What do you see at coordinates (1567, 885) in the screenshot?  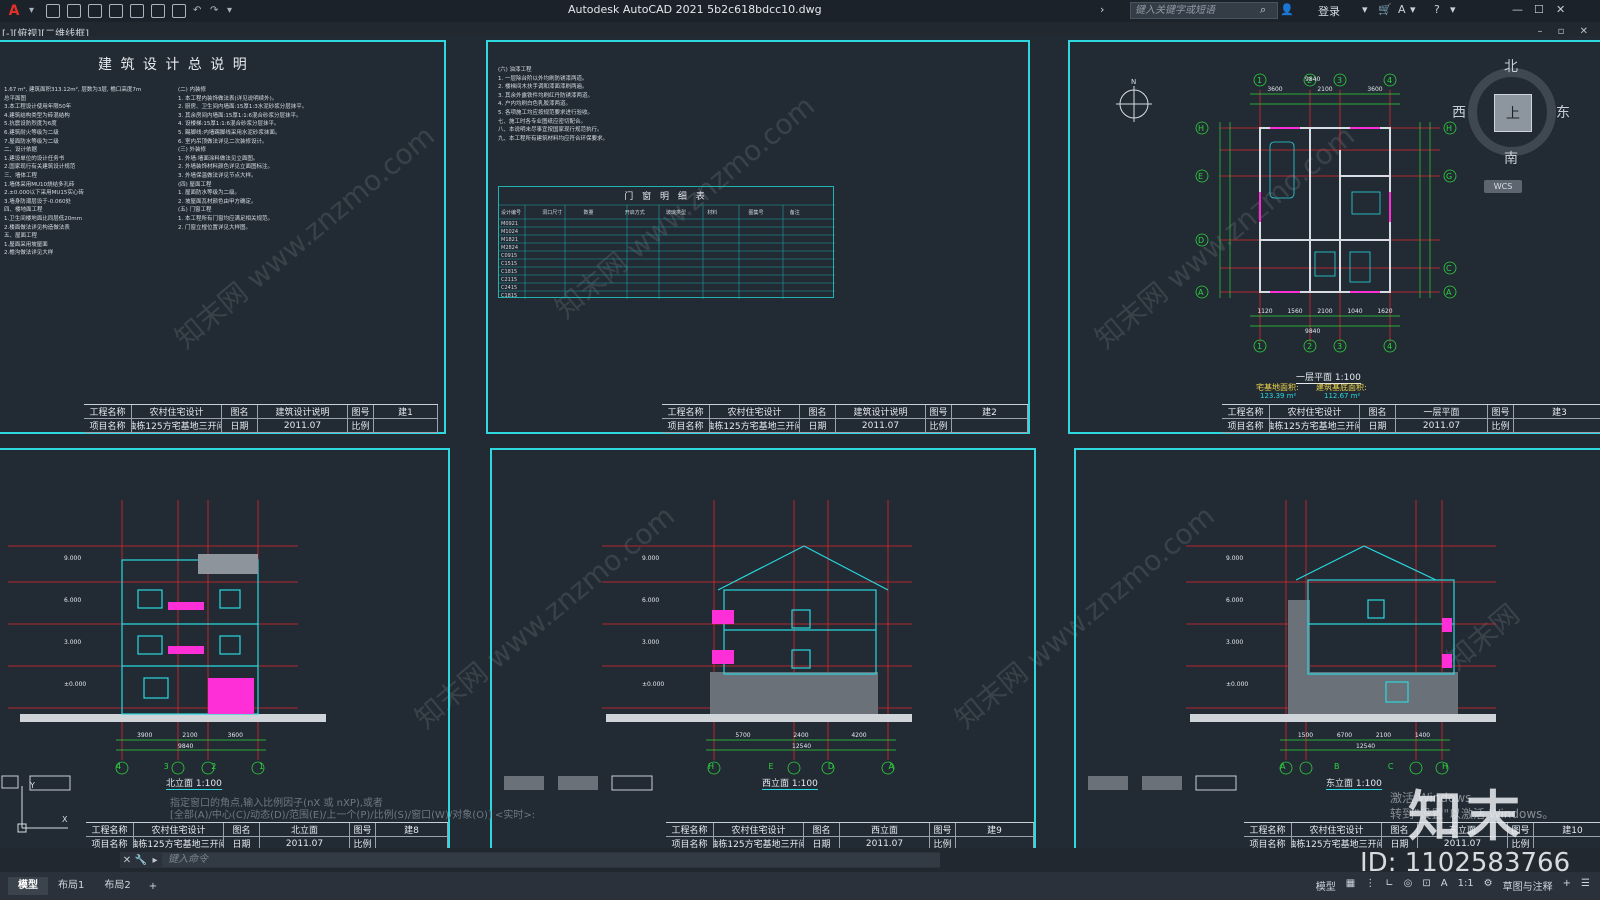 I see `plus-icon: +` at bounding box center [1567, 885].